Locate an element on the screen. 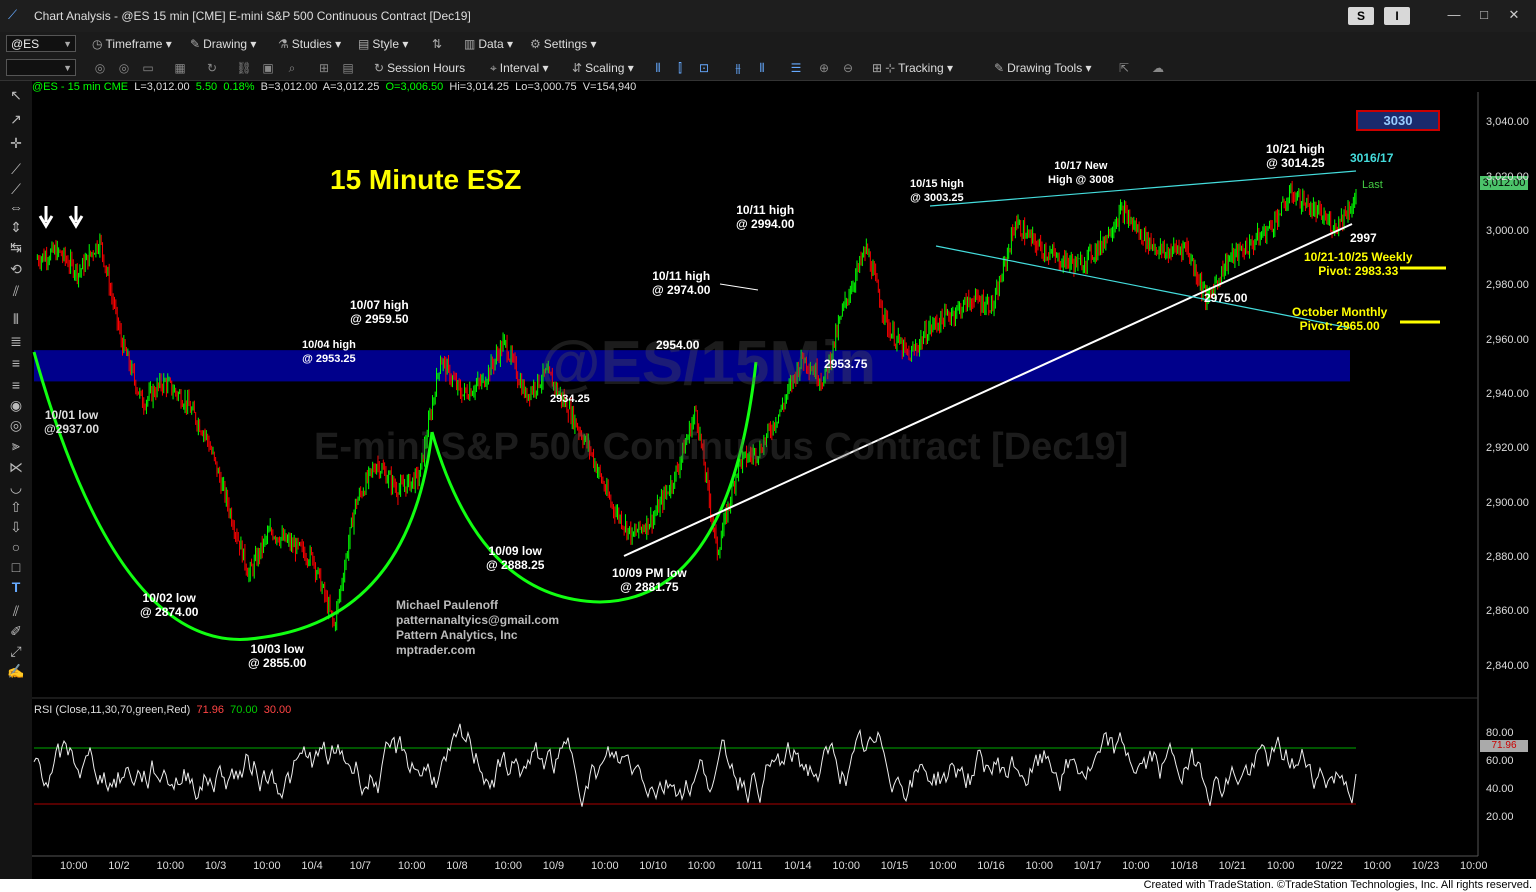 The height and width of the screenshot is (892, 1536). vertical-line-icon: ⇕ is located at coordinates (16, 227).